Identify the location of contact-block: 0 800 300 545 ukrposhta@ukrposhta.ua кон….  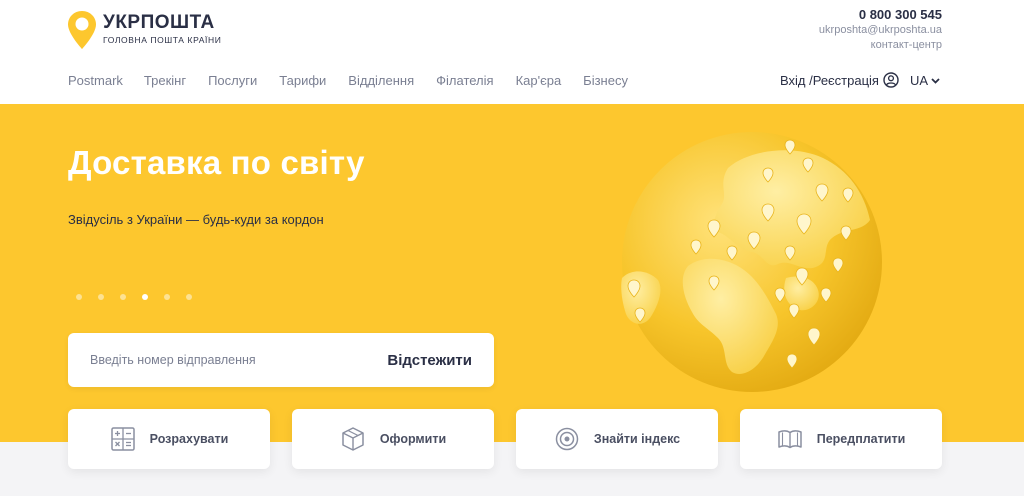
(880, 30).